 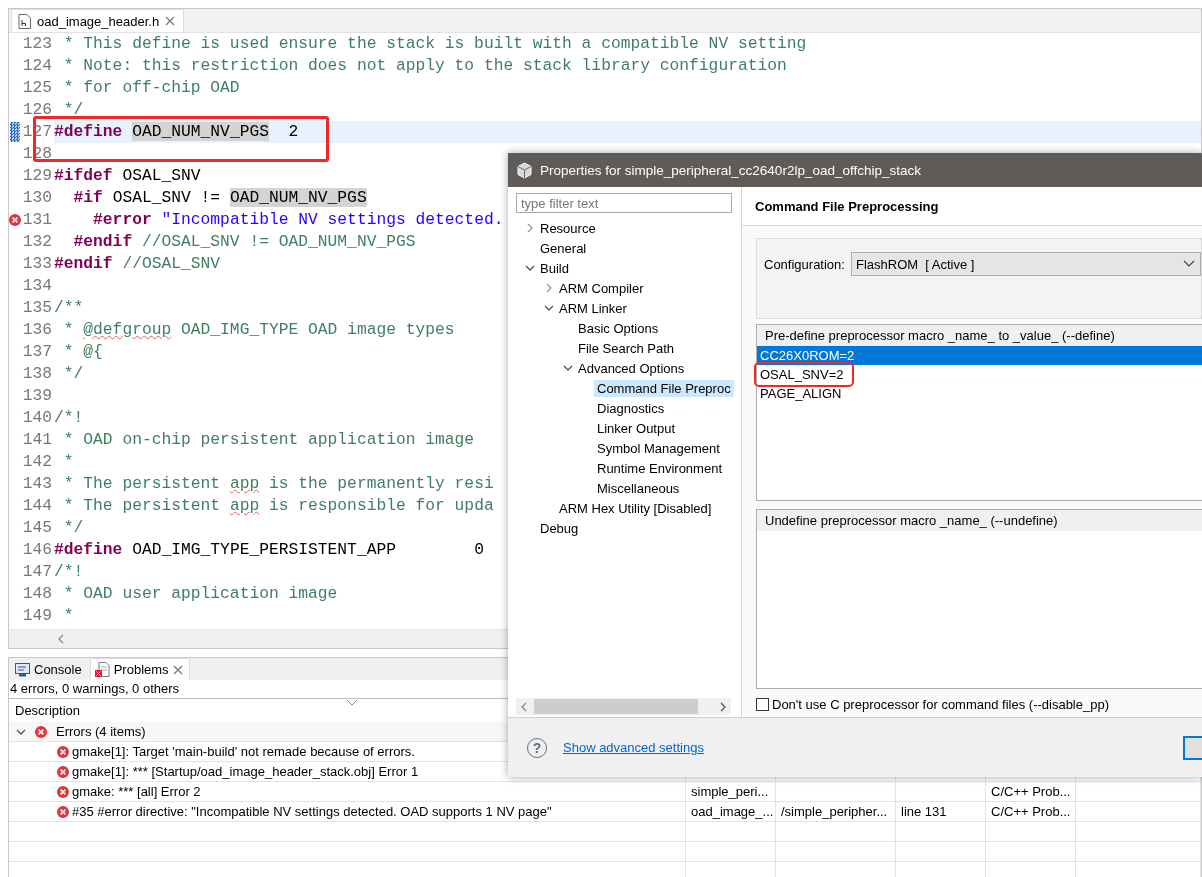 What do you see at coordinates (268, 440) in the screenshot?
I see `code-line: * OAD on-chip persistent application image` at bounding box center [268, 440].